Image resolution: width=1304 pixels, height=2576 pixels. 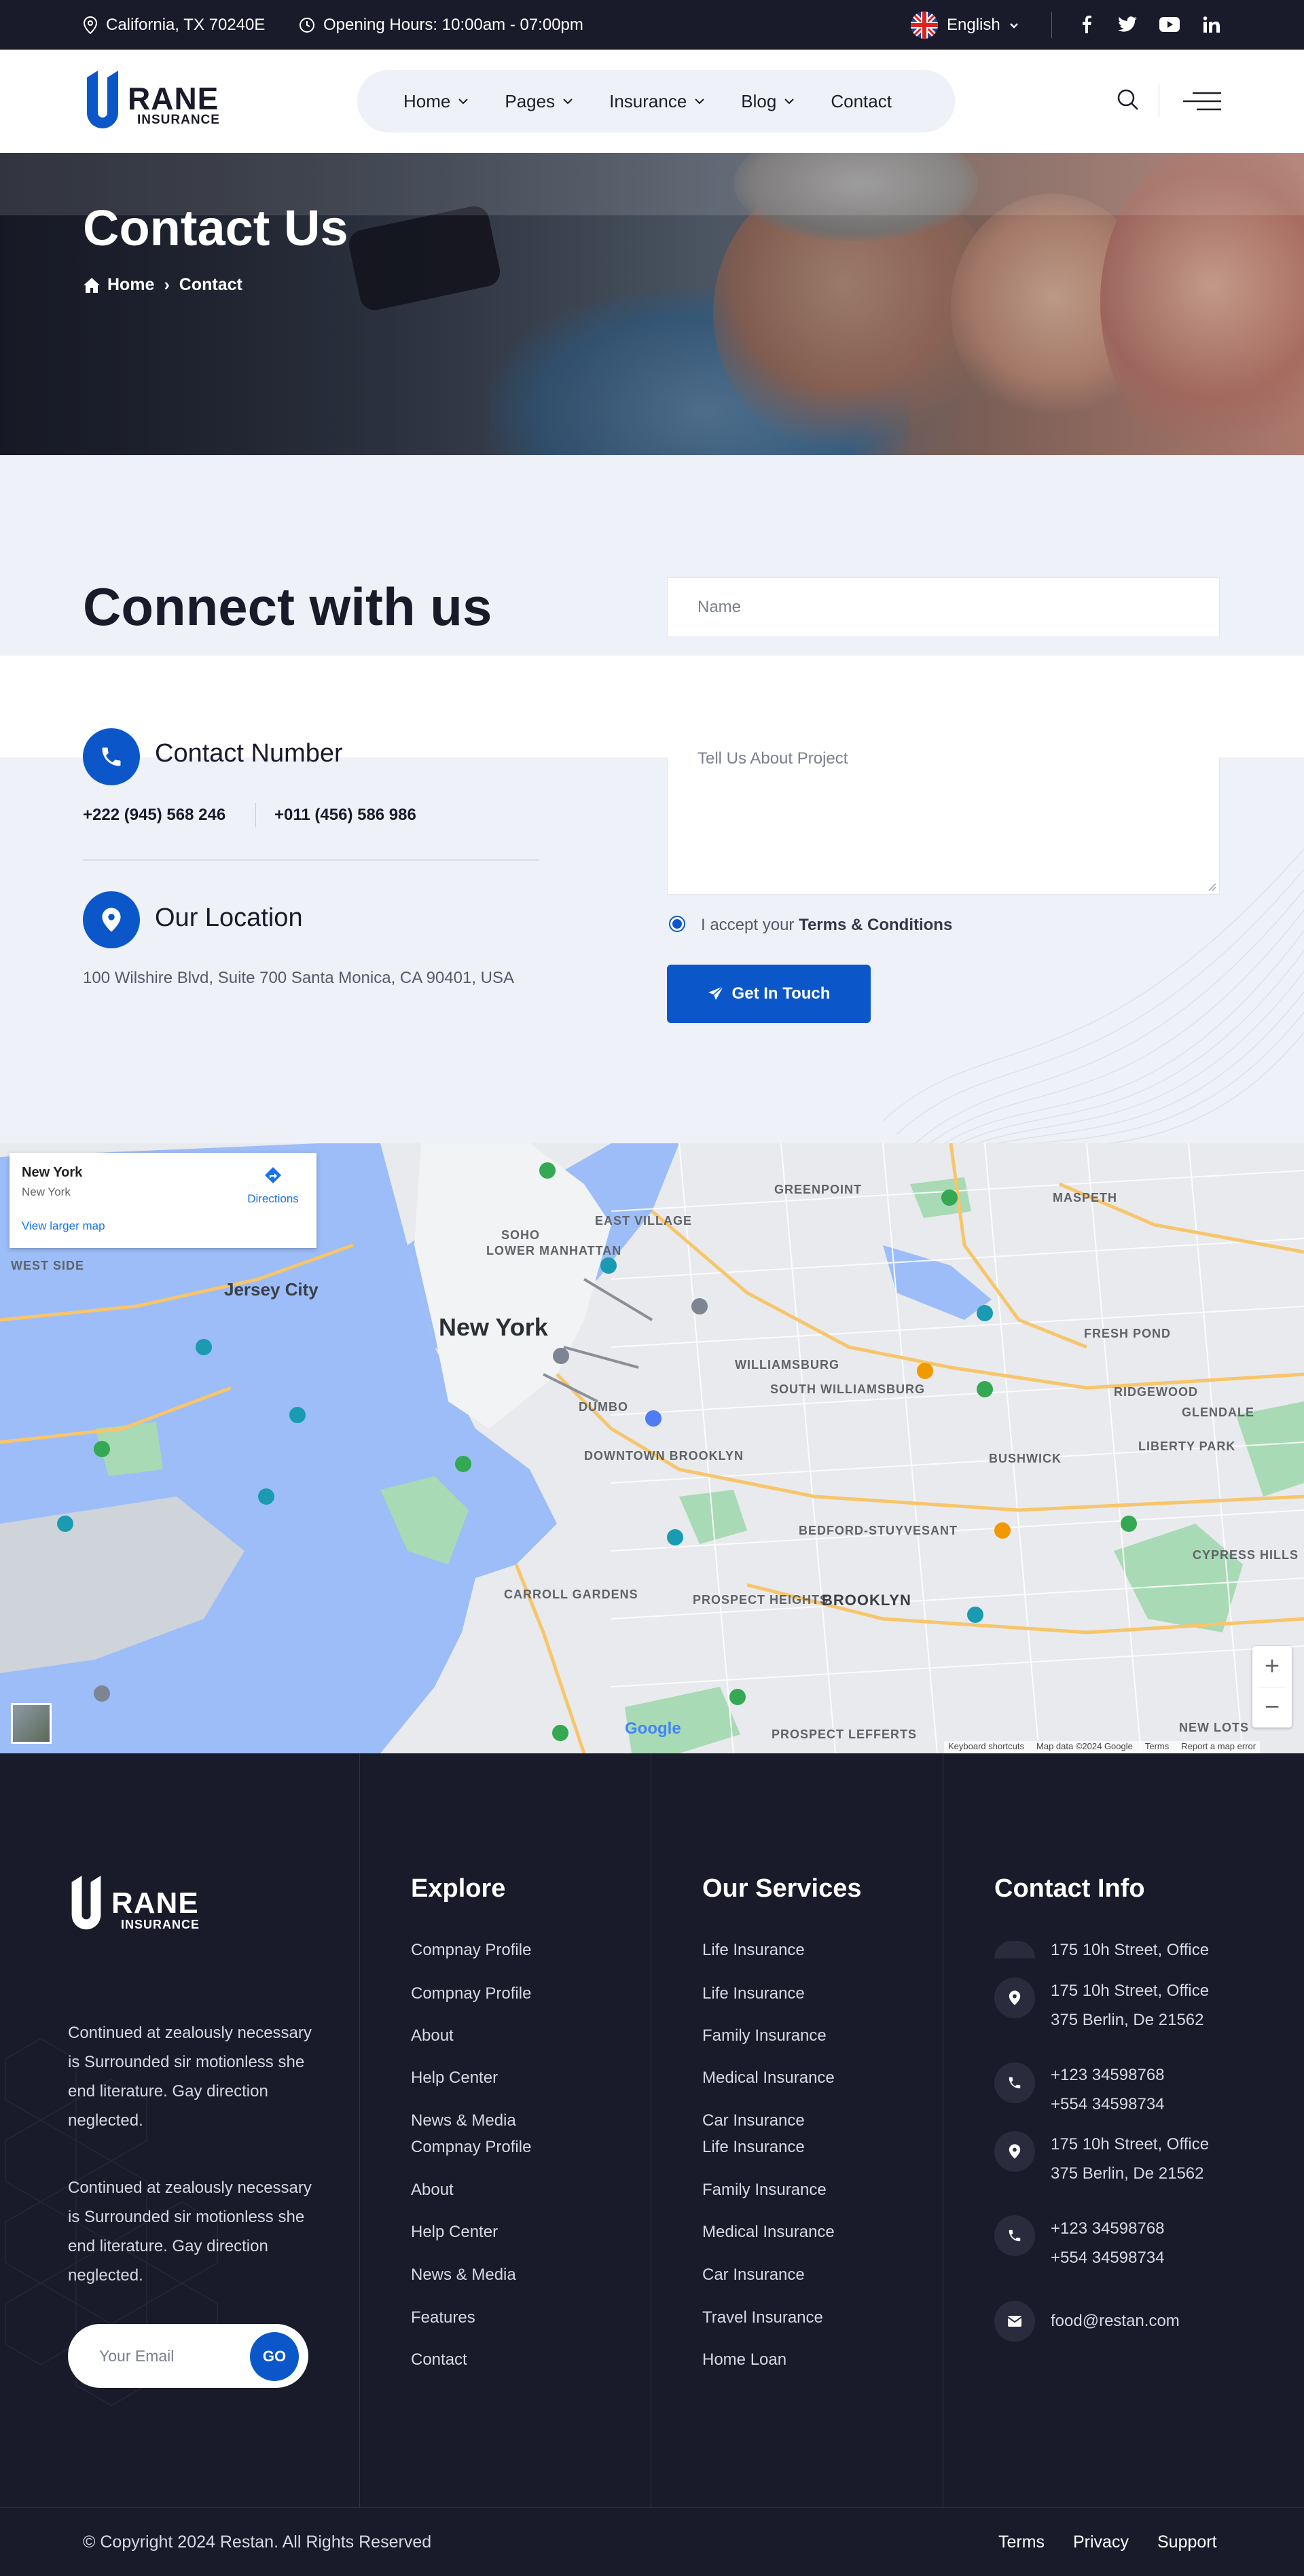 What do you see at coordinates (1127, 2173) in the screenshot?
I see `address-line-2: 375 Berlin, De 21562` at bounding box center [1127, 2173].